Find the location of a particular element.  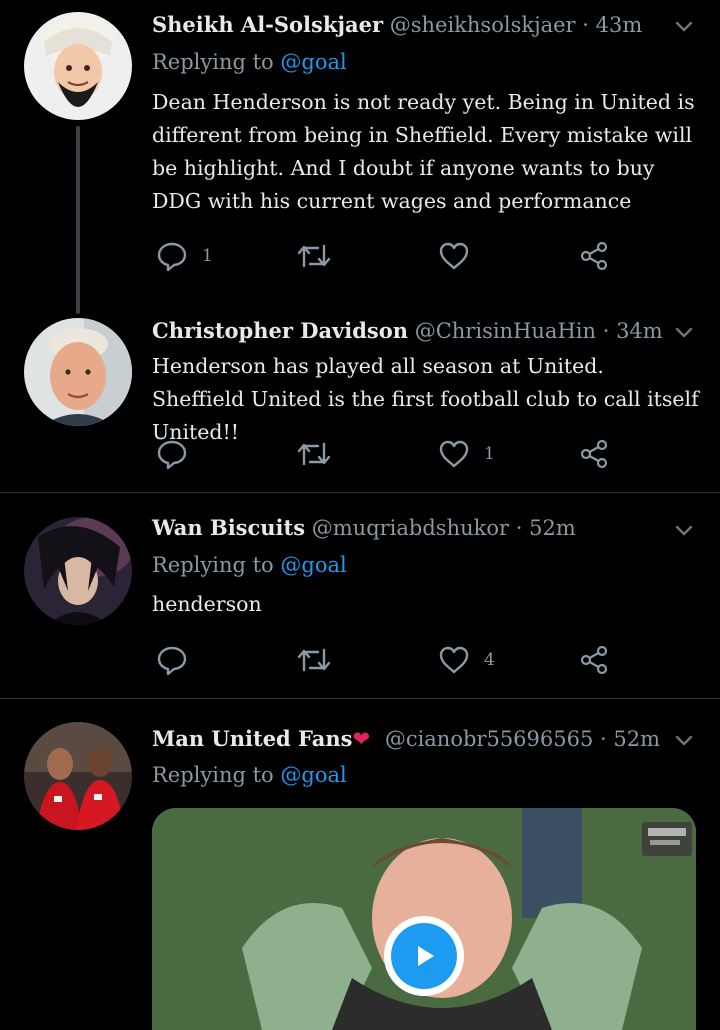

tweet-actions: 4 is located at coordinates (387, 660).